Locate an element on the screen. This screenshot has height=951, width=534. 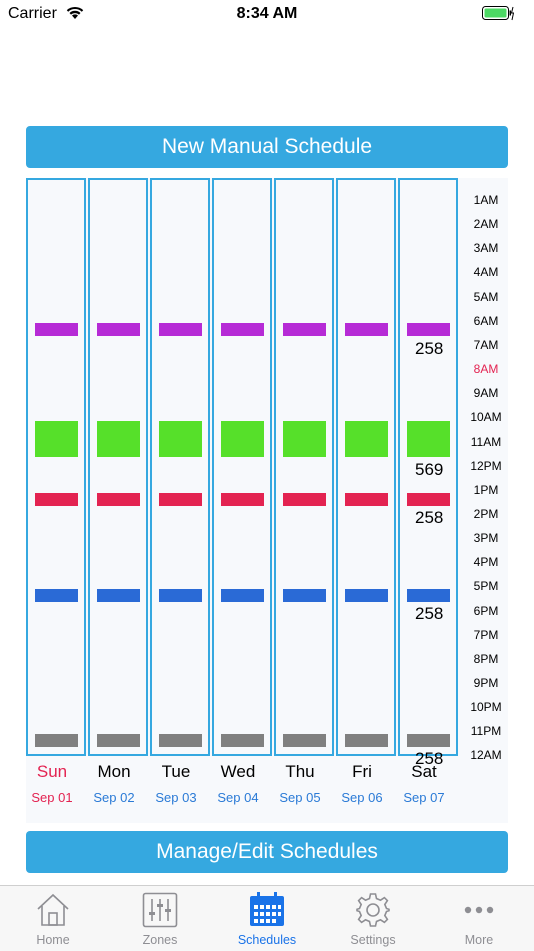
hour-label: 3PM is located at coordinates (486, 538).